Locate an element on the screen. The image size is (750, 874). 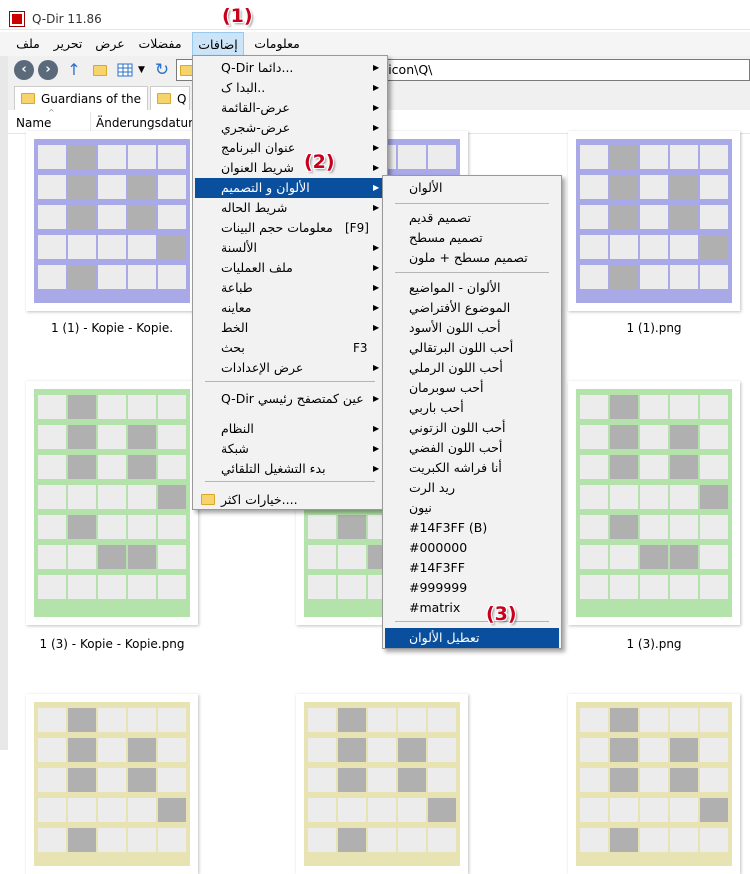
colors-menu-item: تصميم مسطح + ملون is located at coordinates (472, 258).